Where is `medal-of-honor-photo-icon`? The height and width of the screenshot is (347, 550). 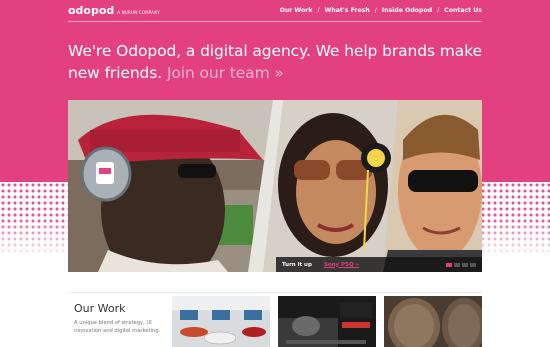
medal-of-honor-photo-icon is located at coordinates (327, 321).